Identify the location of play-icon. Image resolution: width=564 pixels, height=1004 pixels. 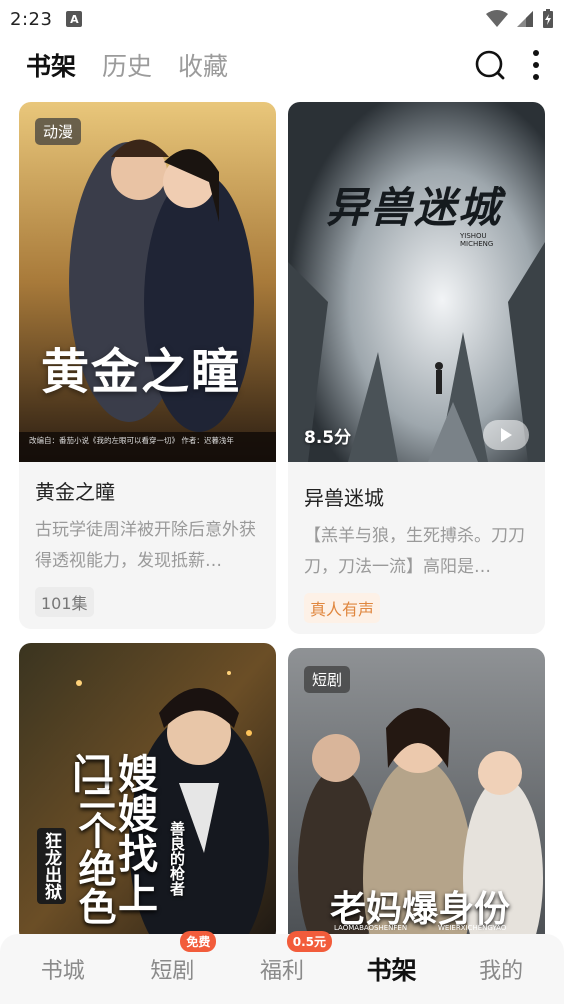
(506, 435).